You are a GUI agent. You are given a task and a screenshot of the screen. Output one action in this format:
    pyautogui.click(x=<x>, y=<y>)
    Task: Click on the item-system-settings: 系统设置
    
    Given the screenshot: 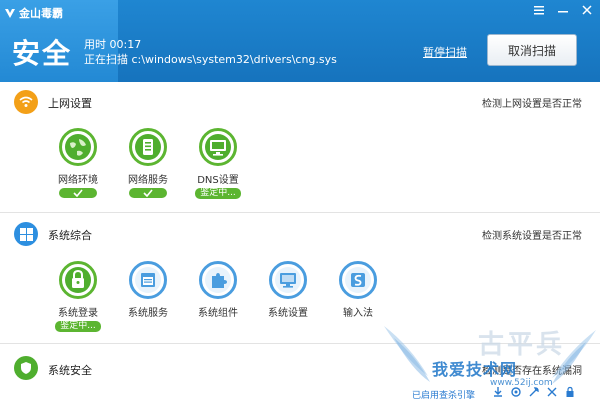 What is the action you would take?
    pyautogui.click(x=288, y=290)
    